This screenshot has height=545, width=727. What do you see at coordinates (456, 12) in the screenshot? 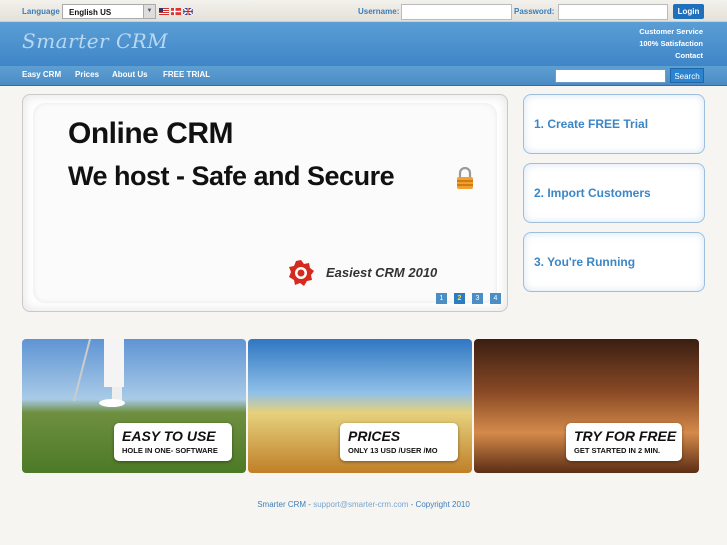
I see `username-input` at bounding box center [456, 12].